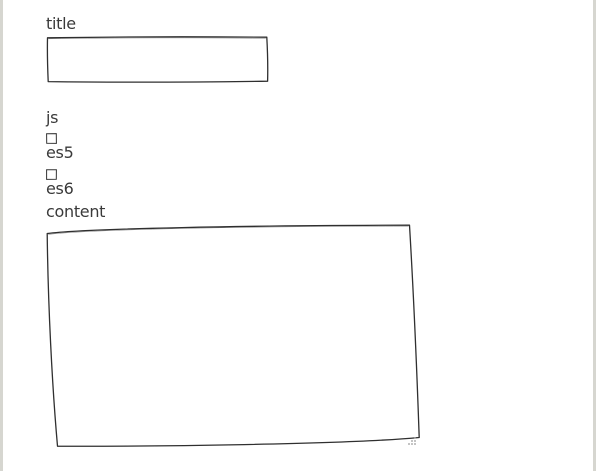 The width and height of the screenshot is (596, 471). What do you see at coordinates (51, 172) in the screenshot?
I see `es6-checkbox` at bounding box center [51, 172].